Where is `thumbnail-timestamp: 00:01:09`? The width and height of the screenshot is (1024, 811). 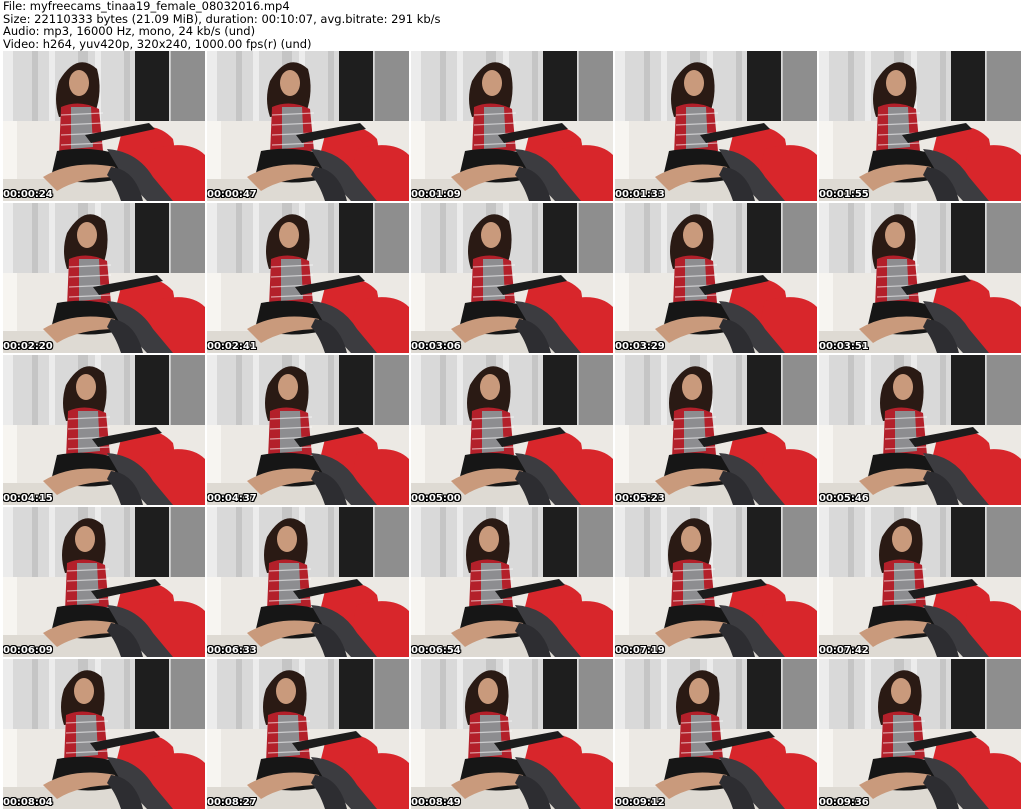
thumbnail-timestamp: 00:01:09 is located at coordinates (436, 194).